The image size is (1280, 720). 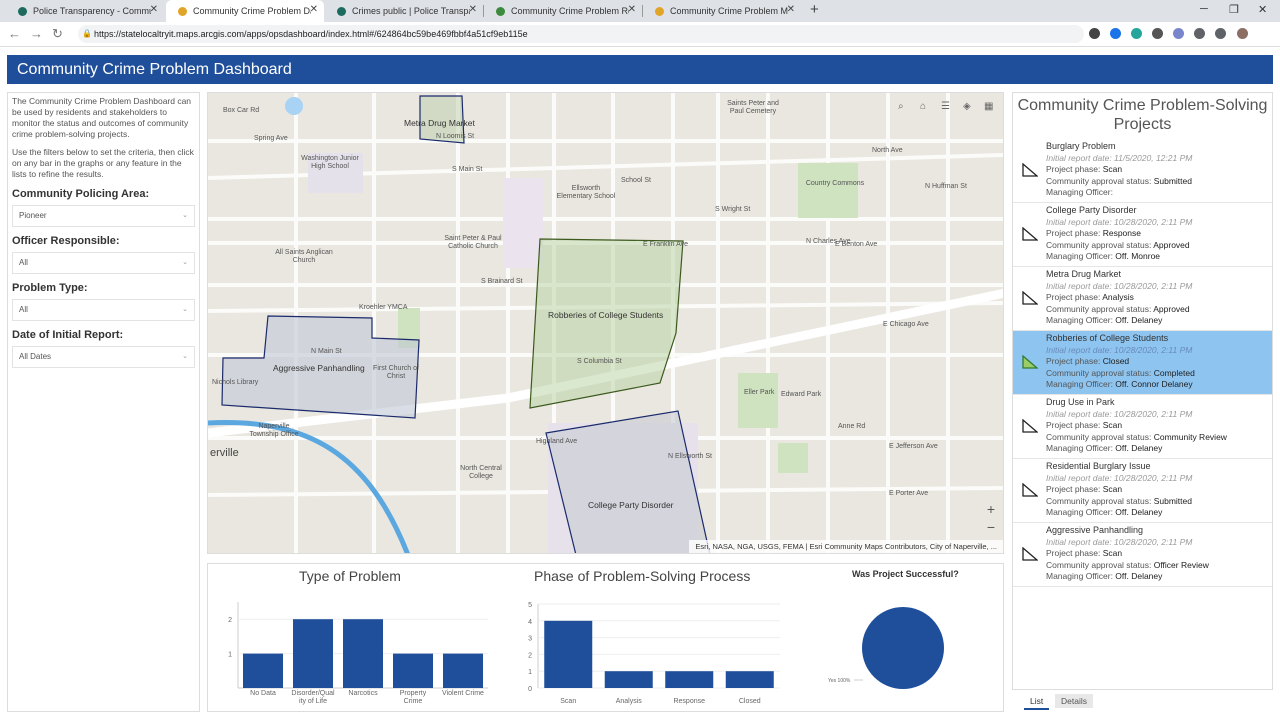 What do you see at coordinates (814, 9) in the screenshot?
I see `new-tab-button: +` at bounding box center [814, 9].